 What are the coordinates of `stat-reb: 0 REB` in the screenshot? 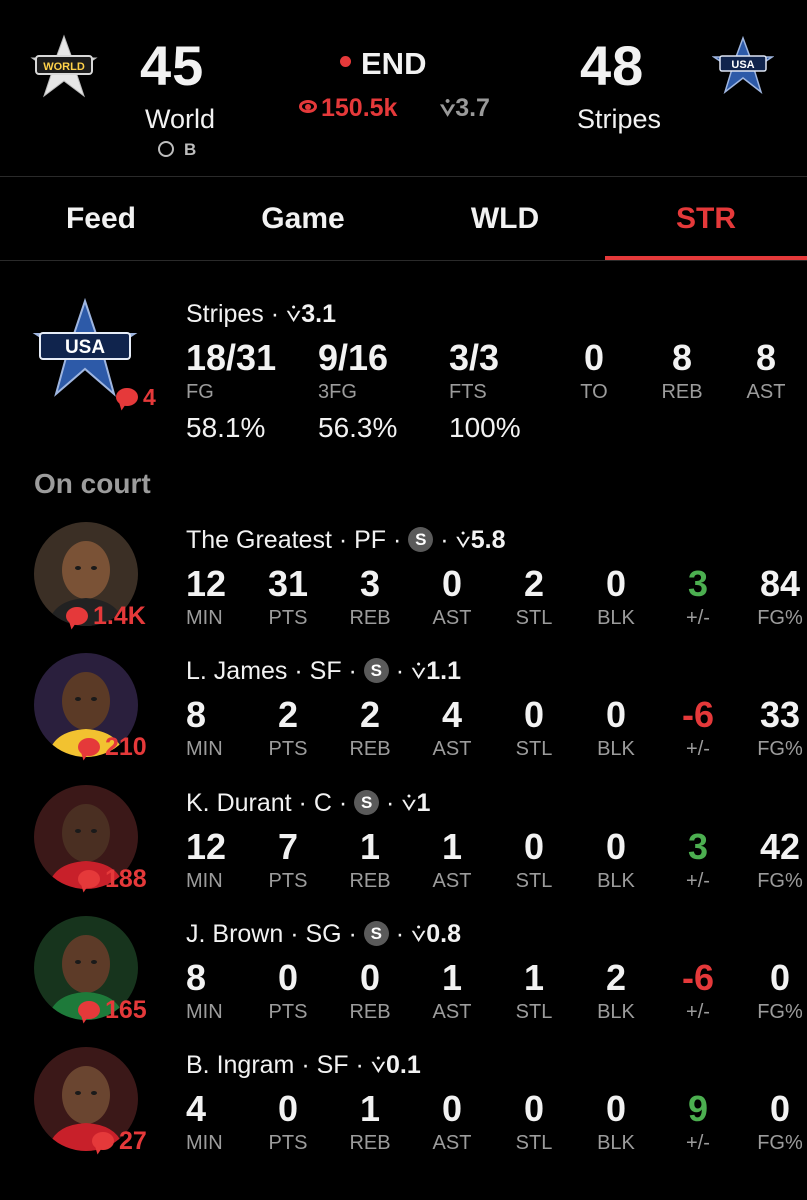 It's located at (370, 990).